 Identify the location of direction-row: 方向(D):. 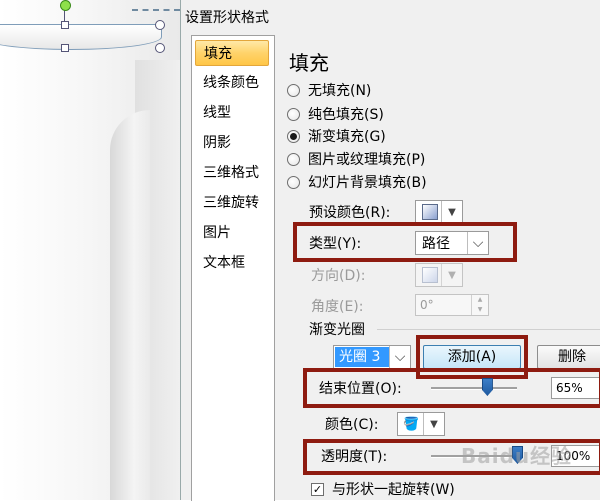
(338, 275).